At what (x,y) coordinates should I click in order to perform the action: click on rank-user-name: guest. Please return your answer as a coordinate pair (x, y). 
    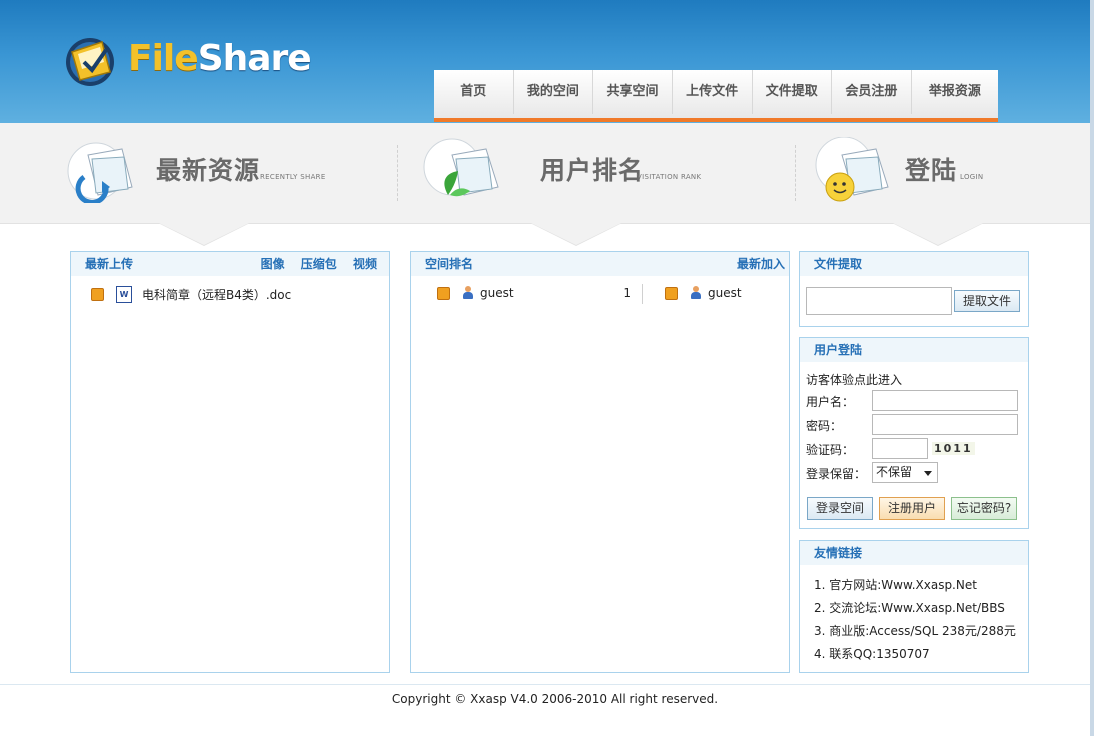
    Looking at the image, I should click on (497, 293).